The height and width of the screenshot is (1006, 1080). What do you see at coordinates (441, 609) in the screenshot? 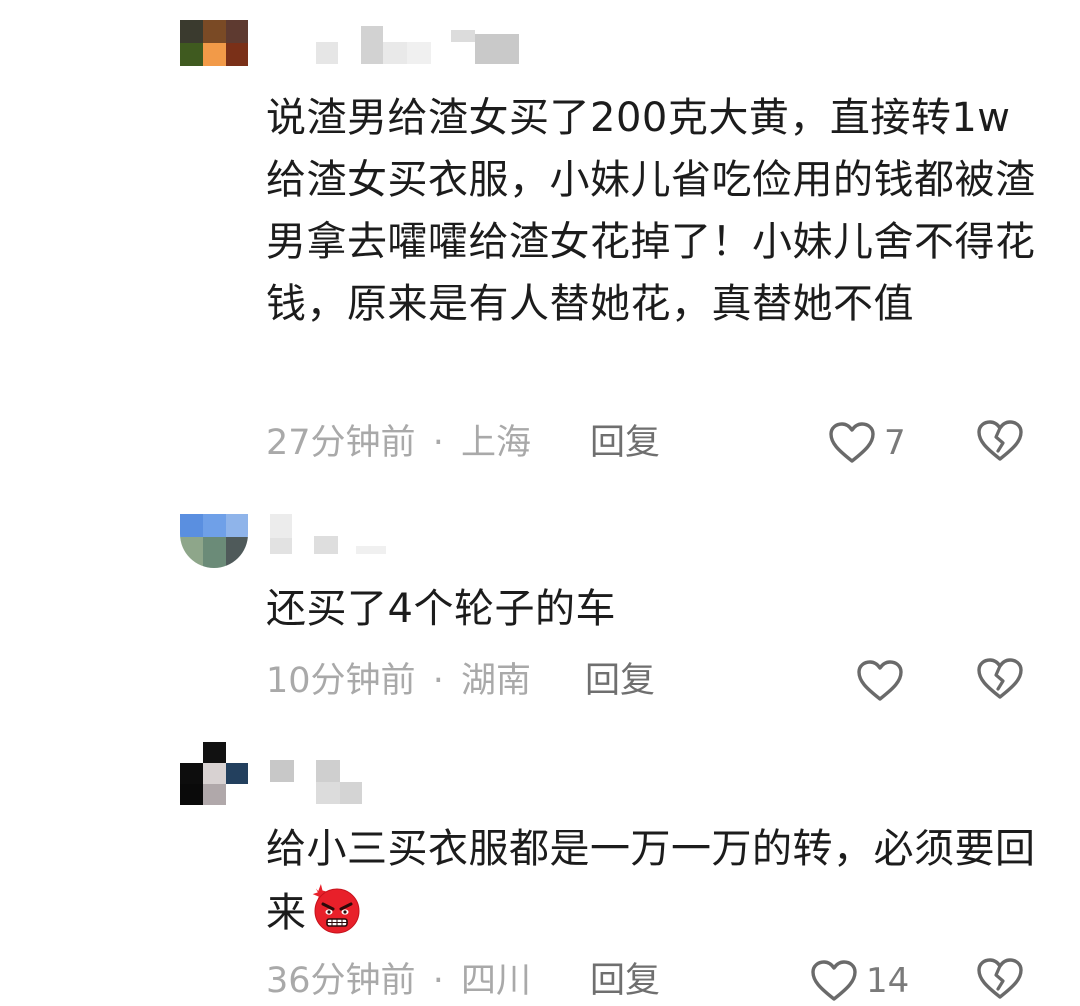
I see `comment-text: 还买了4个轮子的车` at bounding box center [441, 609].